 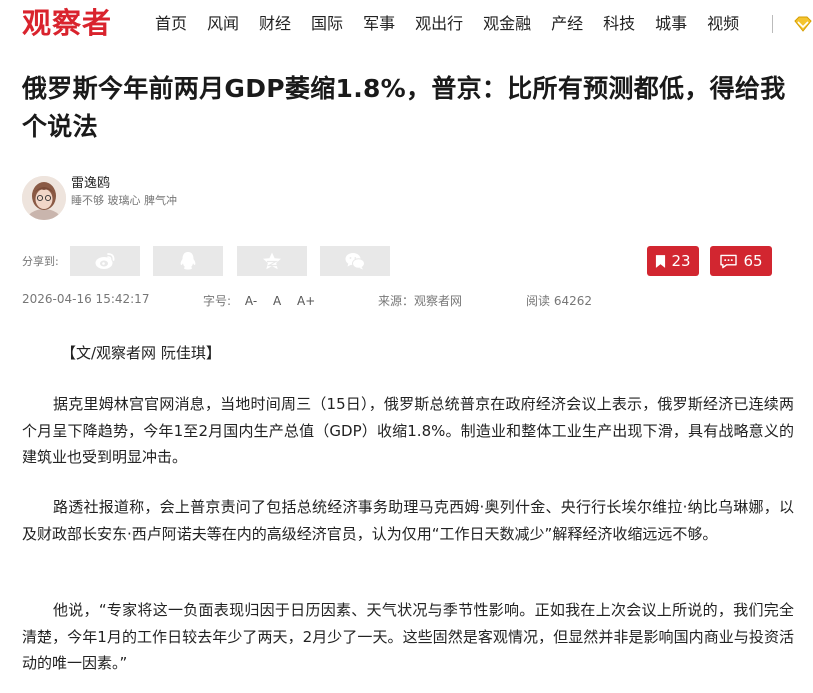 I want to click on vip-diamond-icon, so click(x=803, y=24).